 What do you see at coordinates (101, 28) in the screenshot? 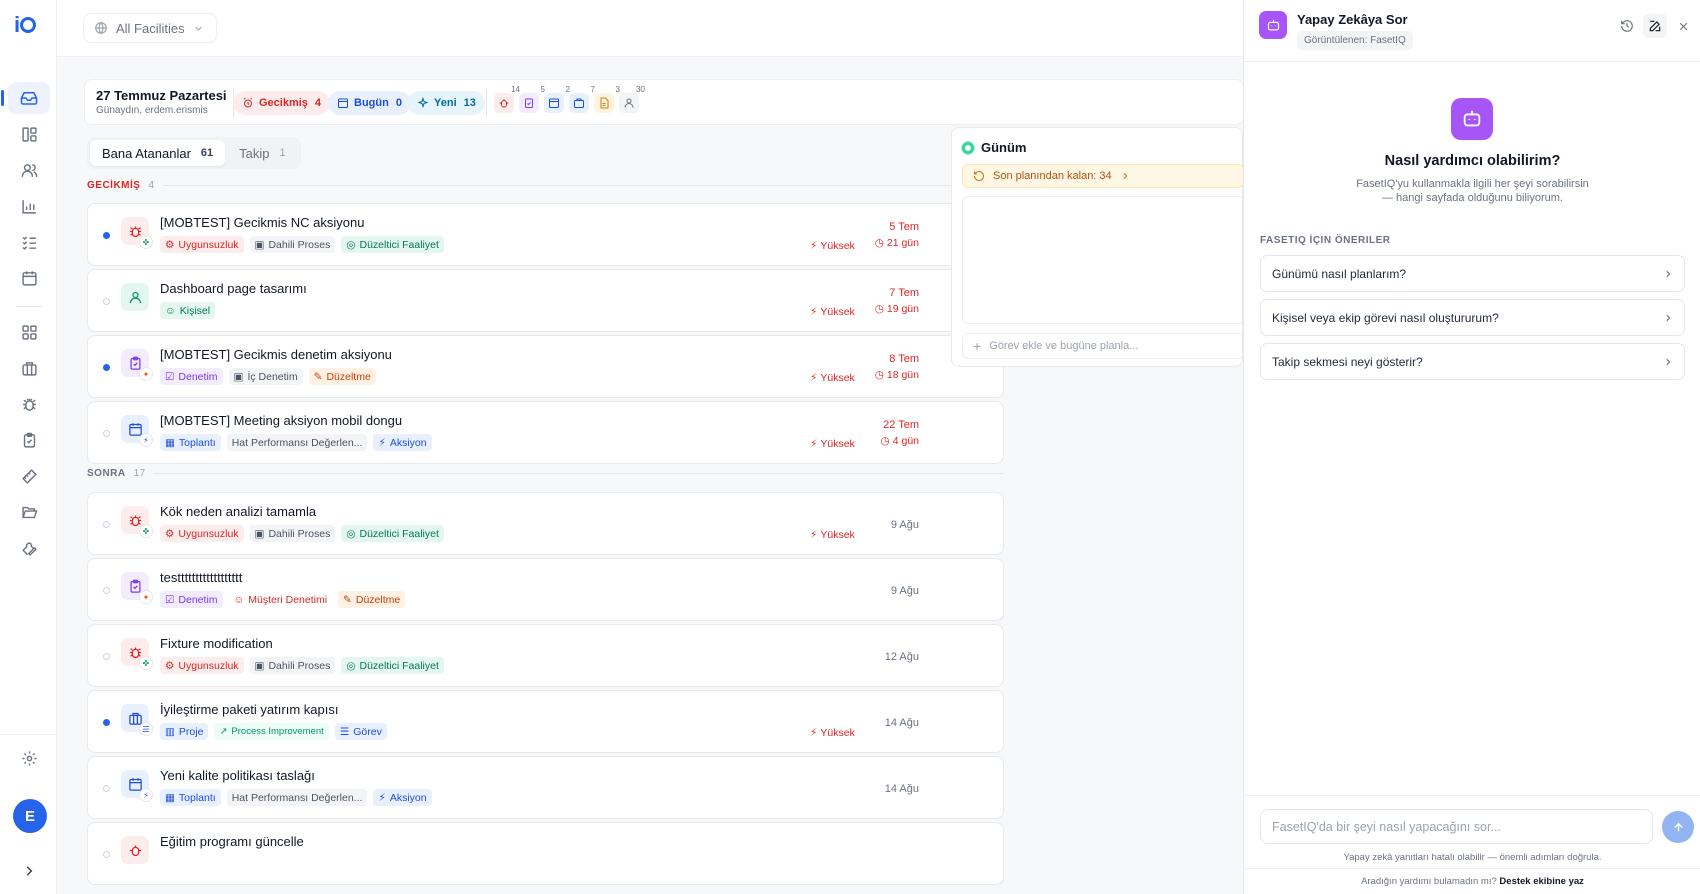
I see `globe-icon` at bounding box center [101, 28].